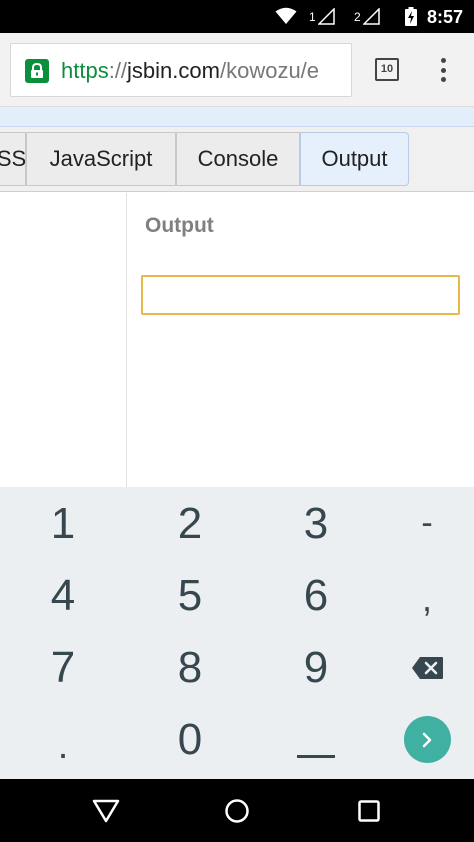 The height and width of the screenshot is (842, 474). Describe the element at coordinates (63, 595) in the screenshot. I see `key-4: 4` at that location.